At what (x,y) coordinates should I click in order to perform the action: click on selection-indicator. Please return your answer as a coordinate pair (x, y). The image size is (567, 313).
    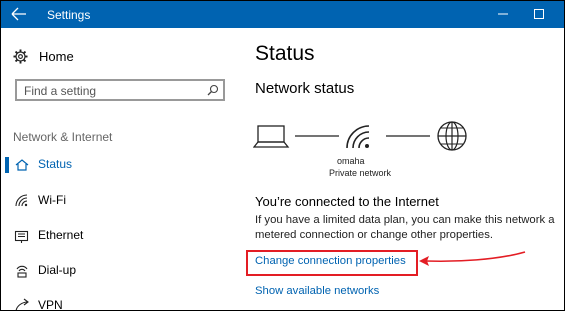
    Looking at the image, I should click on (7, 165).